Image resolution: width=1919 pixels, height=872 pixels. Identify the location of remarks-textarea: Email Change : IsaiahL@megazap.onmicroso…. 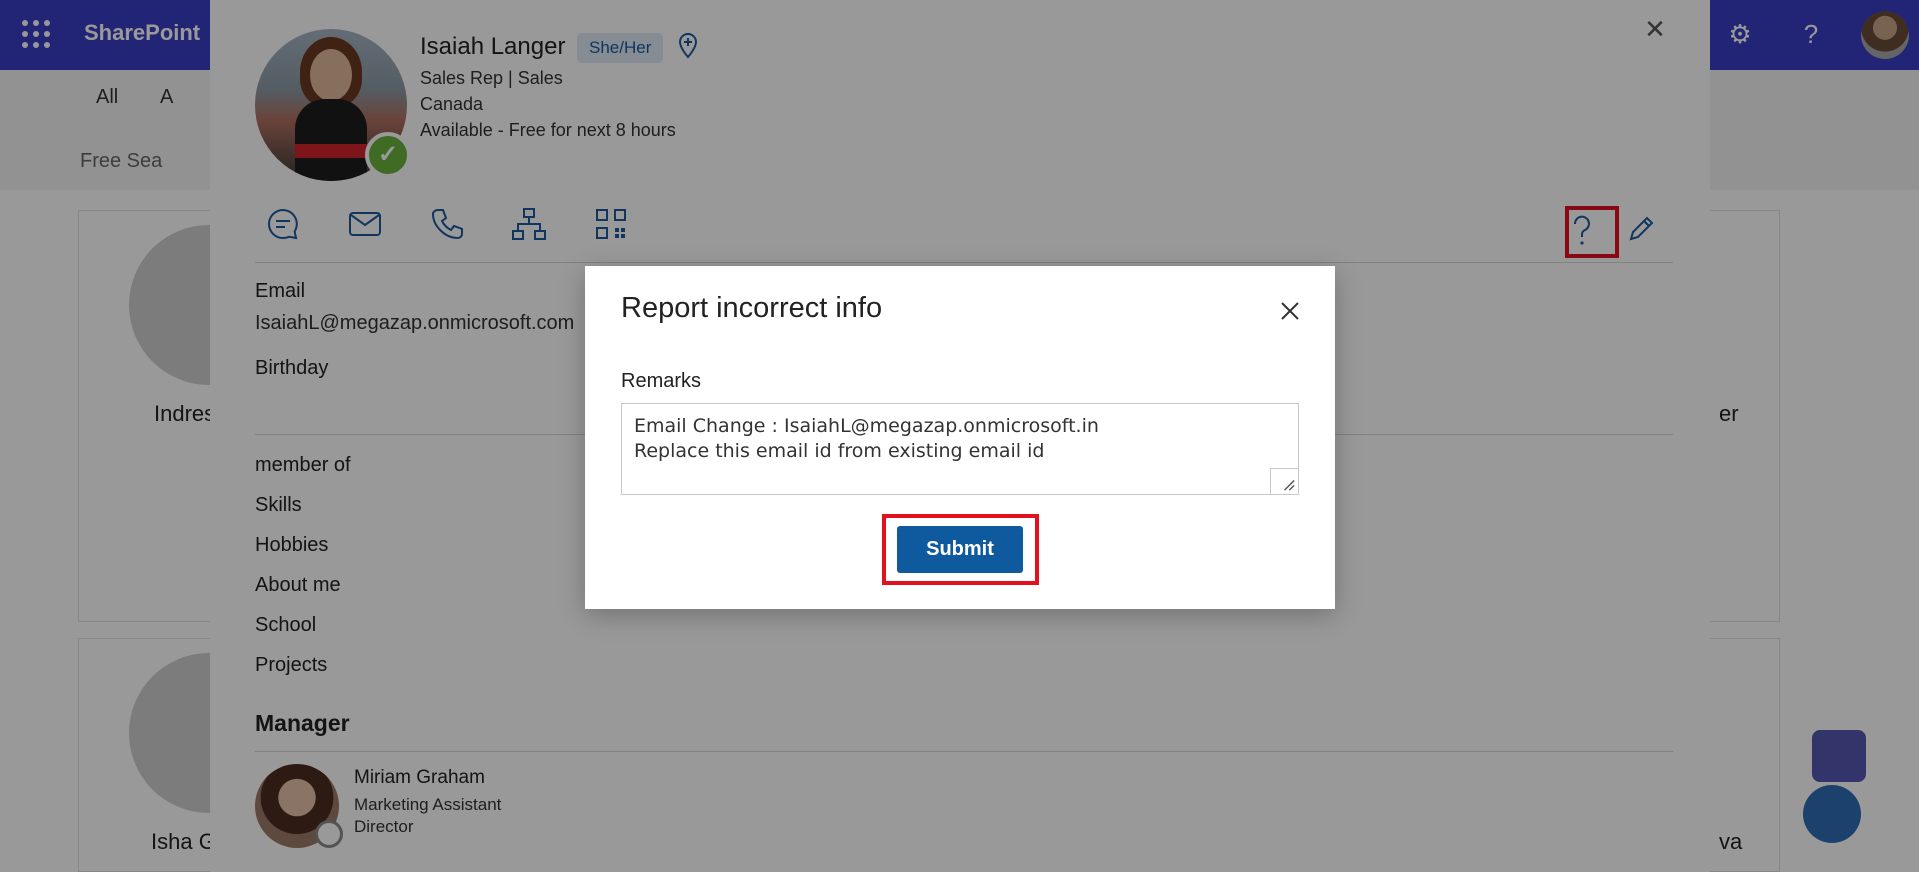
(960, 449).